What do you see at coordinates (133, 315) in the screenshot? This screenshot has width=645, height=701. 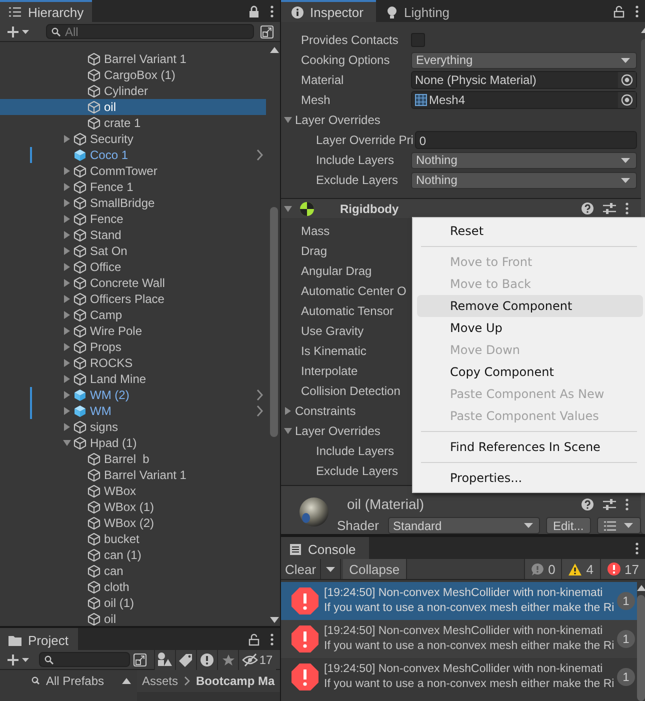 I see `hierarchy-item: Camp` at bounding box center [133, 315].